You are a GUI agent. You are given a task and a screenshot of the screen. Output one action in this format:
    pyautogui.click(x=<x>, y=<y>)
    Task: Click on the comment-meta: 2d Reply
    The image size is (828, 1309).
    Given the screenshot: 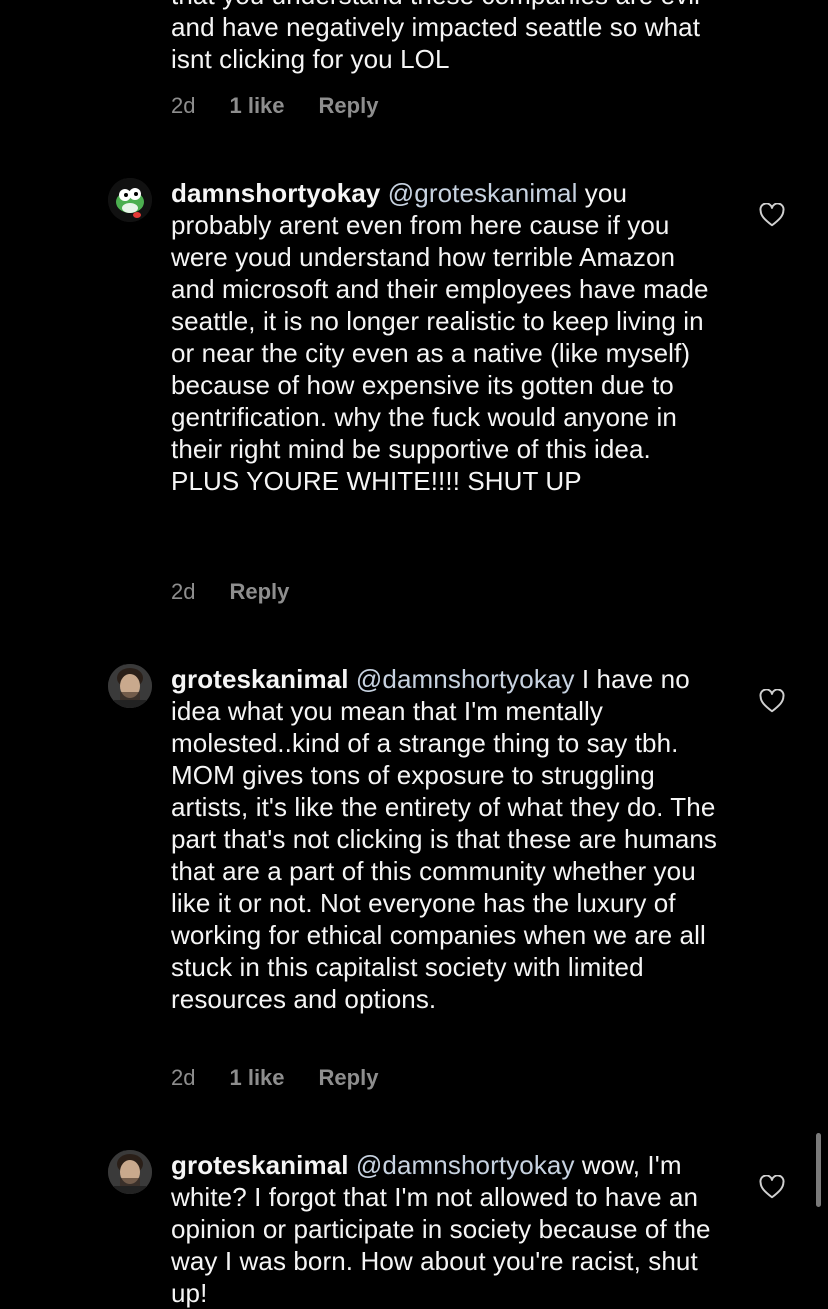 What is the action you would take?
    pyautogui.click(x=230, y=592)
    